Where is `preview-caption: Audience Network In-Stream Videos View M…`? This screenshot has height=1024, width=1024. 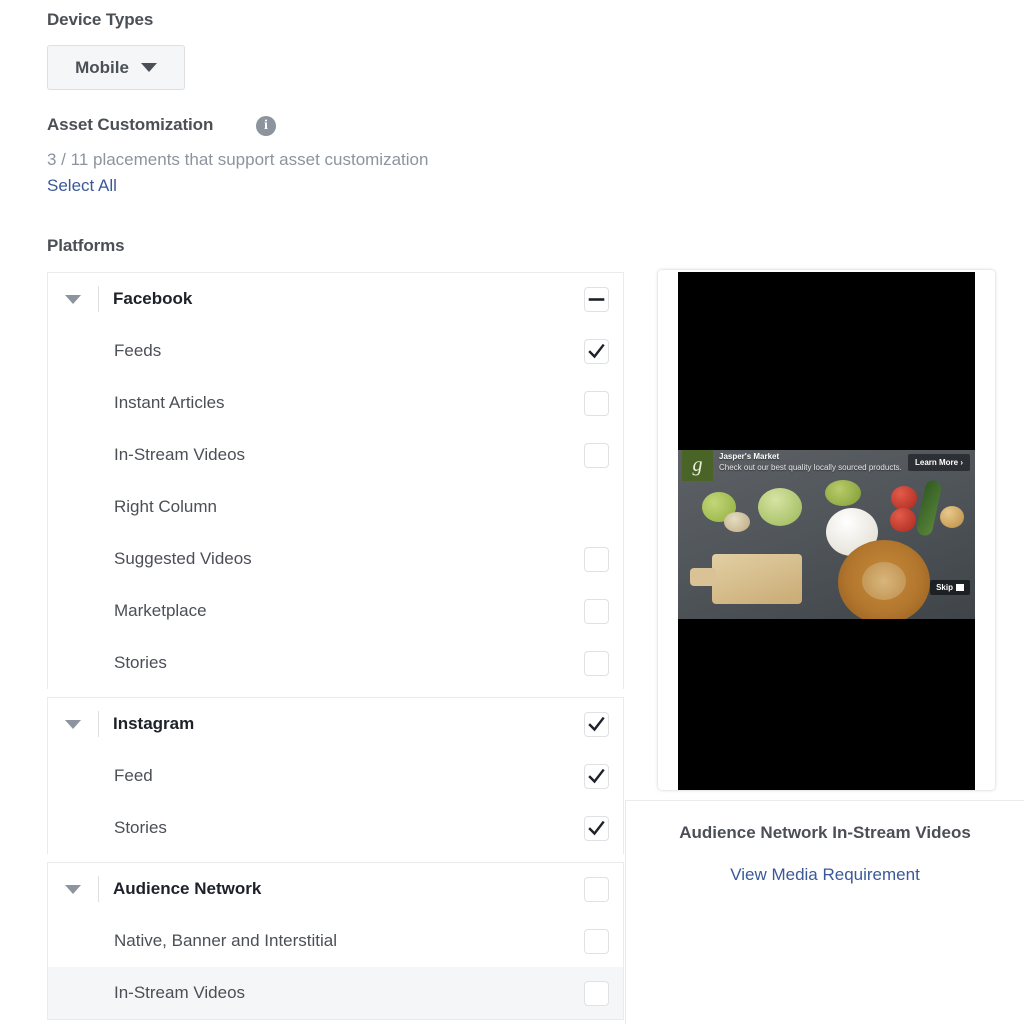 preview-caption: Audience Network In-Stream Videos View M… is located at coordinates (824, 912).